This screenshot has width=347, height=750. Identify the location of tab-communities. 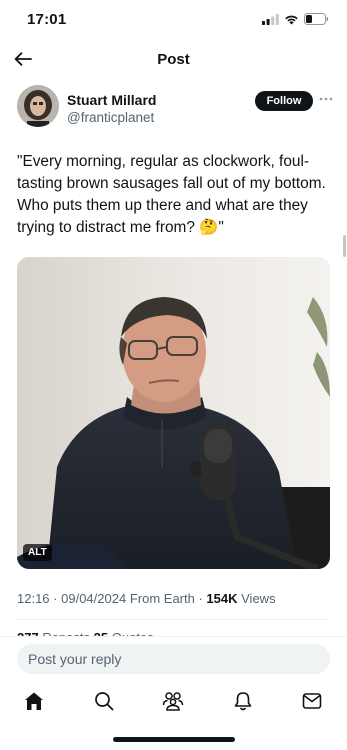
(173, 701).